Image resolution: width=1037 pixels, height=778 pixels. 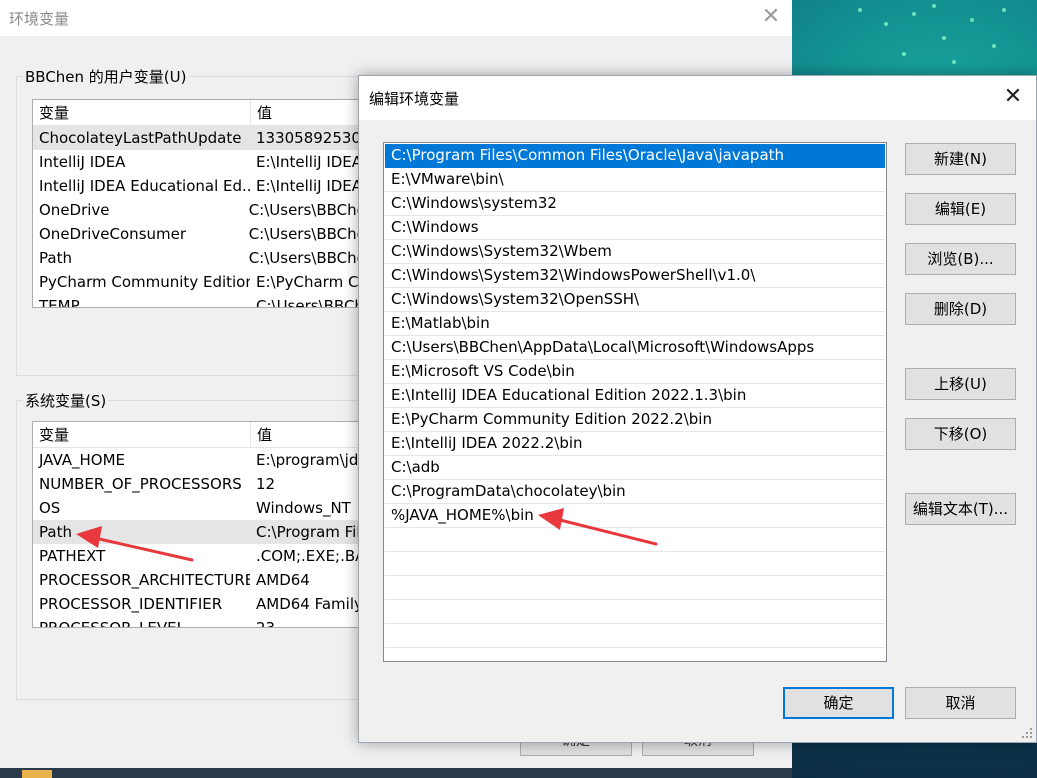 What do you see at coordinates (960, 703) in the screenshot?
I see `cancel-button: 取消` at bounding box center [960, 703].